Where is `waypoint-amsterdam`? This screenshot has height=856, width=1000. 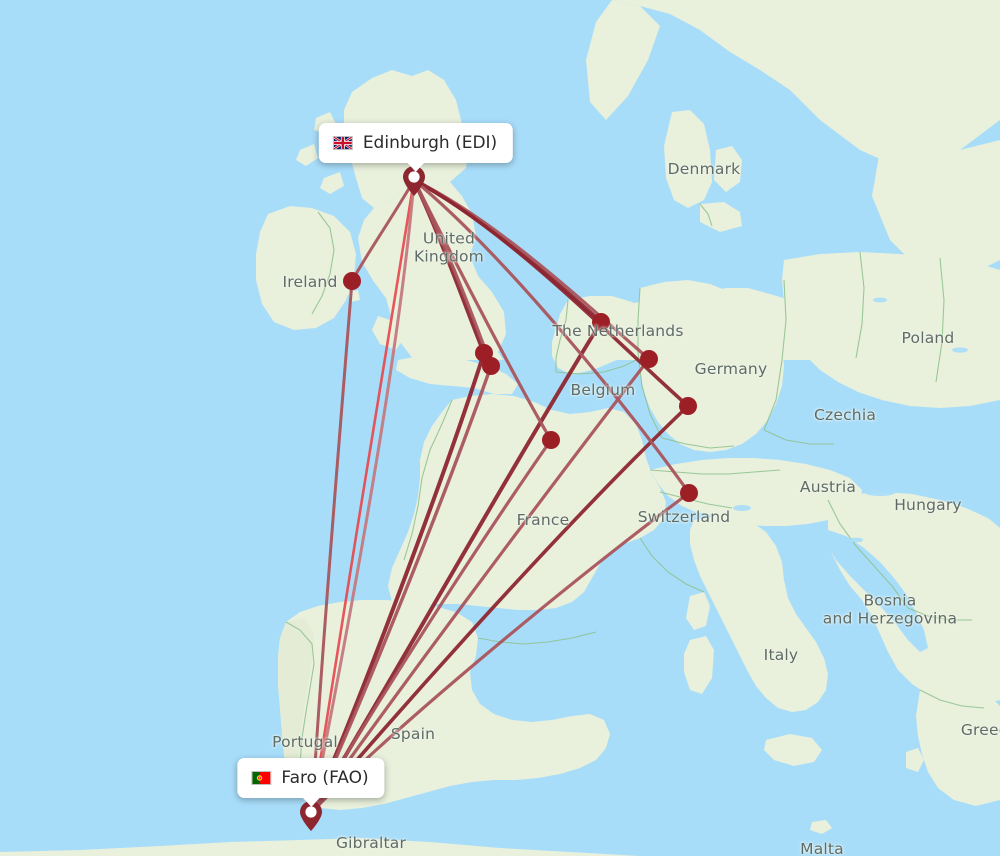 waypoint-amsterdam is located at coordinates (601, 322).